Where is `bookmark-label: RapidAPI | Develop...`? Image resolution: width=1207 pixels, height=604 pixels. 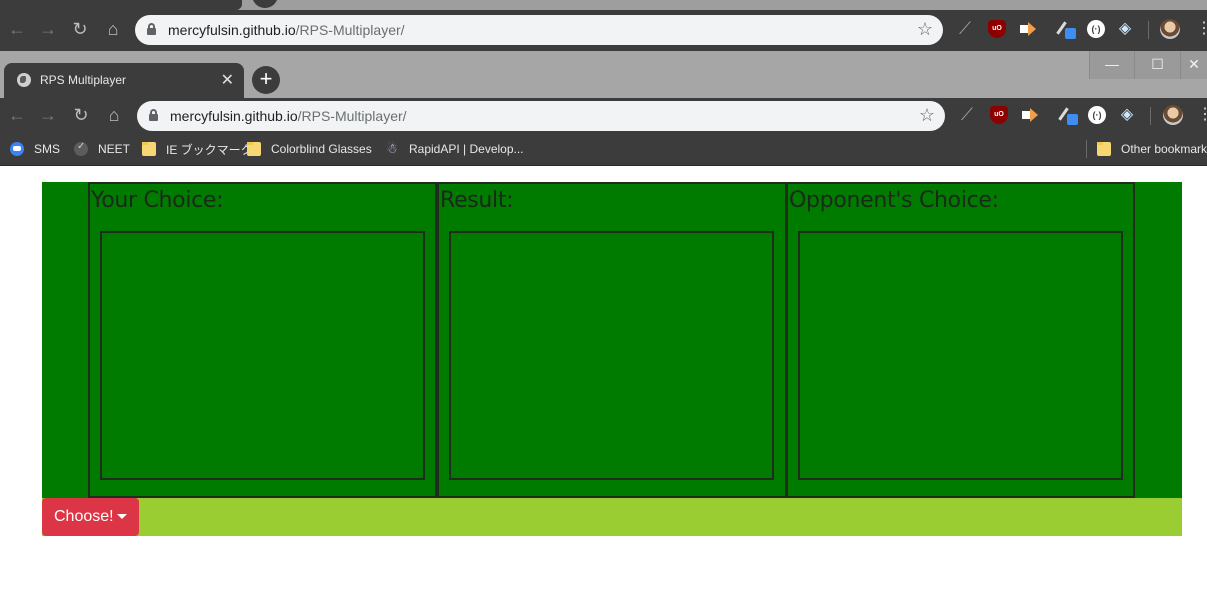
bookmark-label: RapidAPI | Develop... is located at coordinates (466, 149).